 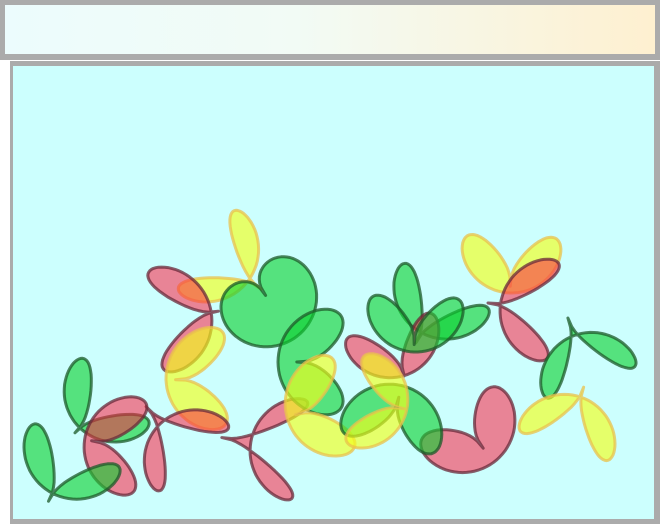 I want to click on green-piece, so click(x=588, y=358).